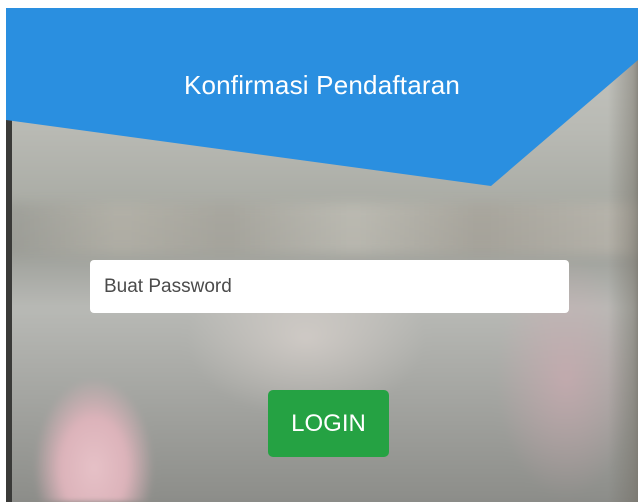  Describe the element at coordinates (322, 229) in the screenshot. I see `background-shelf` at that location.